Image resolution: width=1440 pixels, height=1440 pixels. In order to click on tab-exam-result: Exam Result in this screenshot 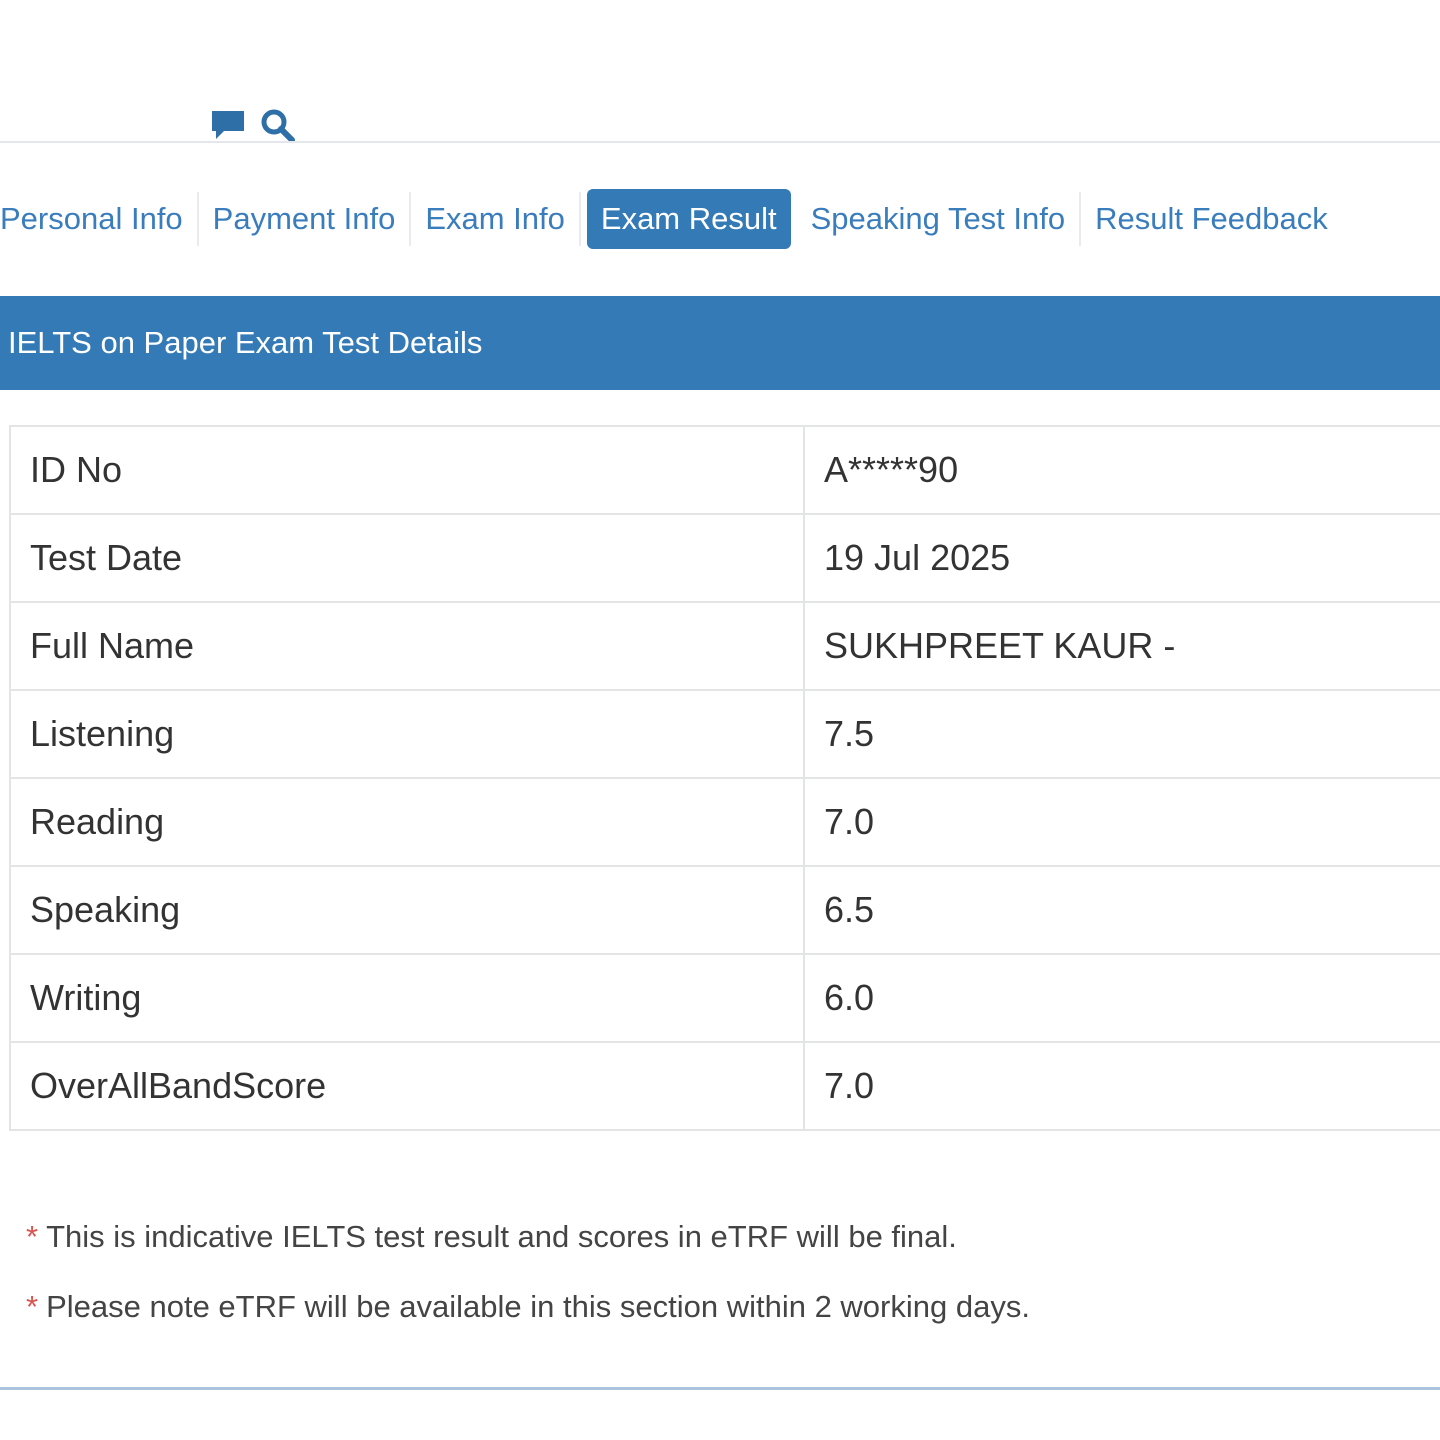, I will do `click(688, 219)`.